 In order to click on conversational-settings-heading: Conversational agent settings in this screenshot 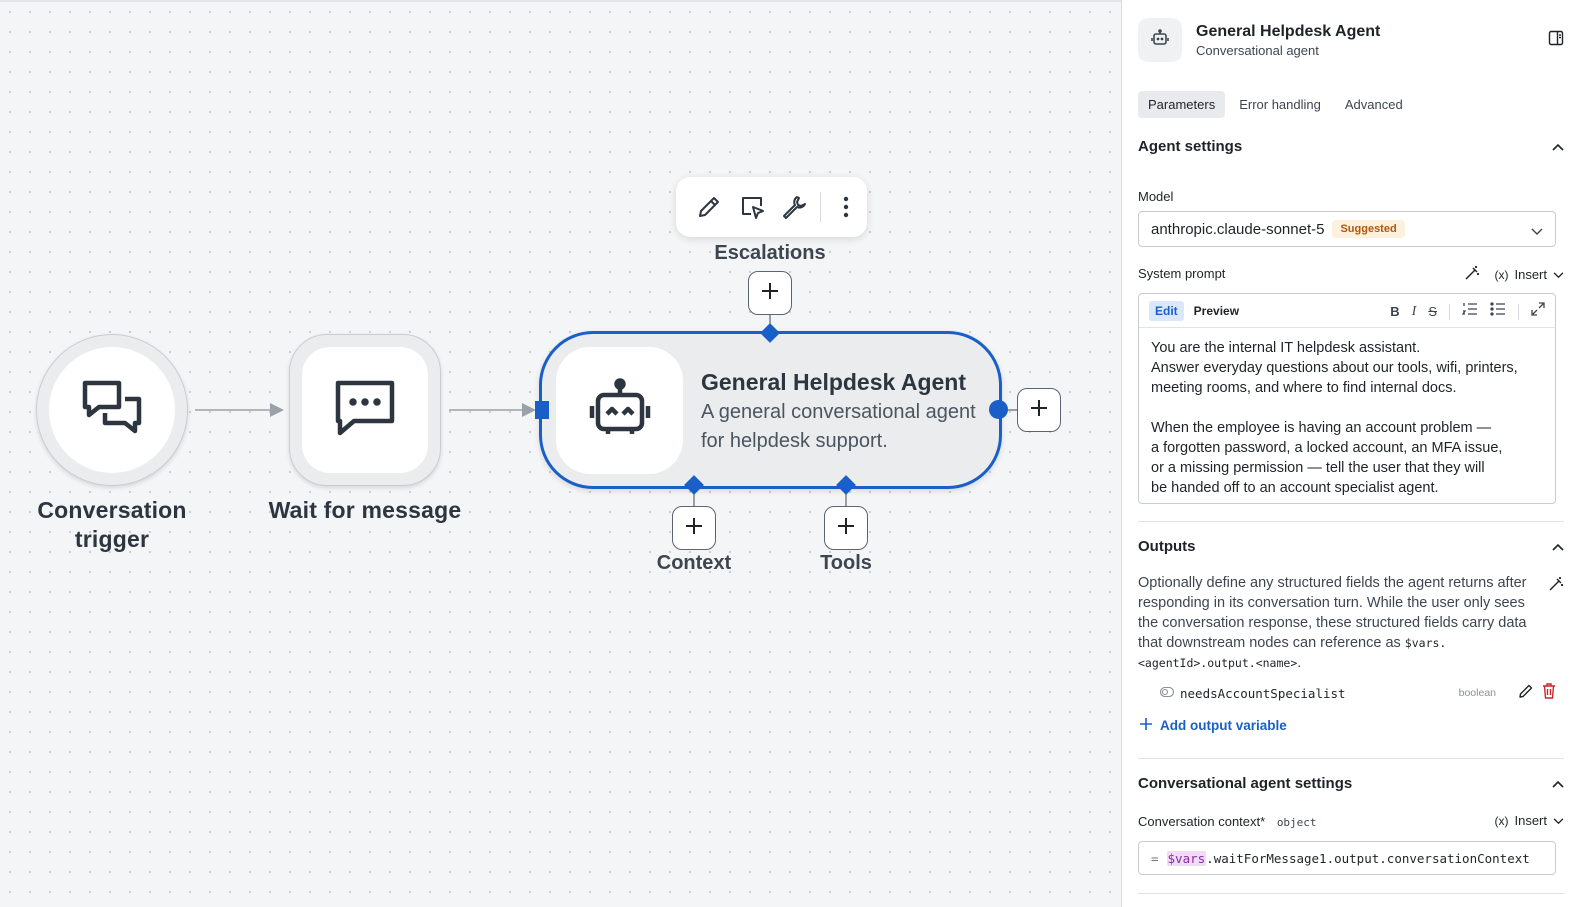, I will do `click(1245, 783)`.